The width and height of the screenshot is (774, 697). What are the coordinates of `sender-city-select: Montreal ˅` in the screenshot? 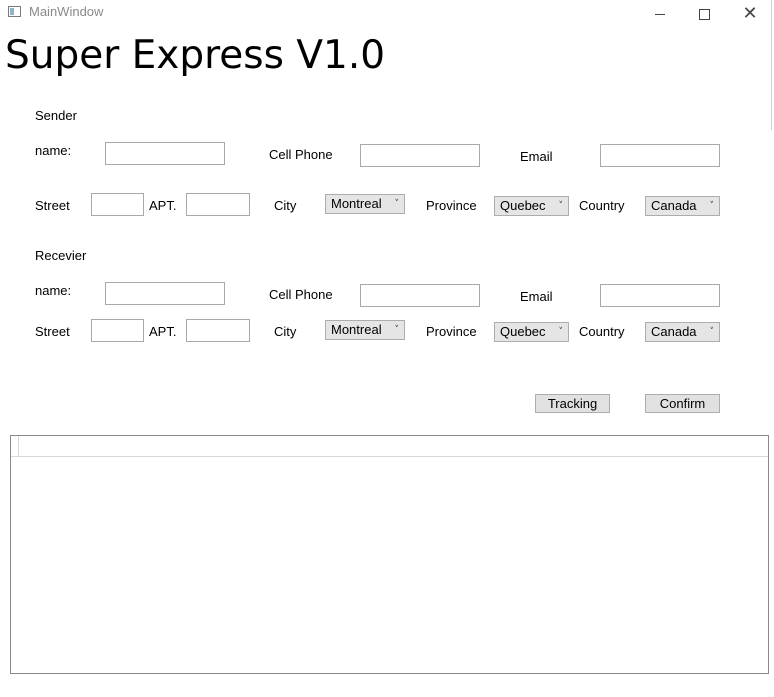 It's located at (365, 204).